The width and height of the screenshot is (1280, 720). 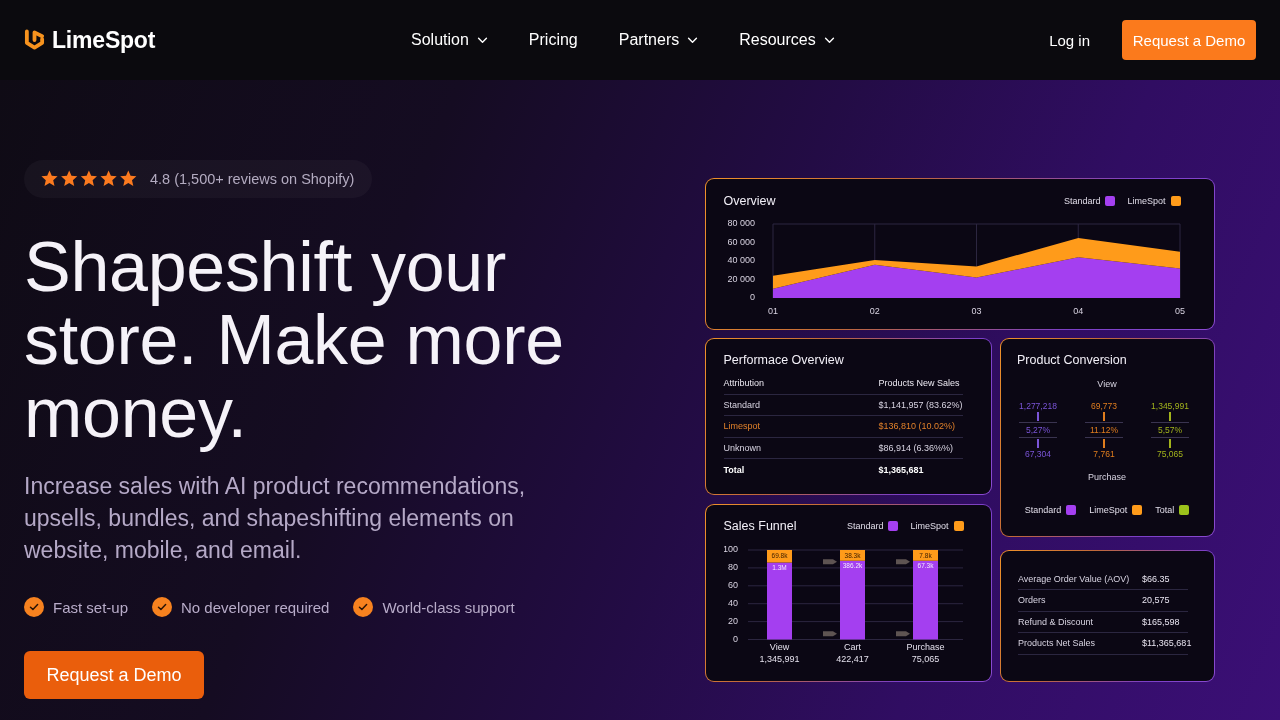 What do you see at coordinates (779, 658) in the screenshot?
I see `category-total: 1,345,991` at bounding box center [779, 658].